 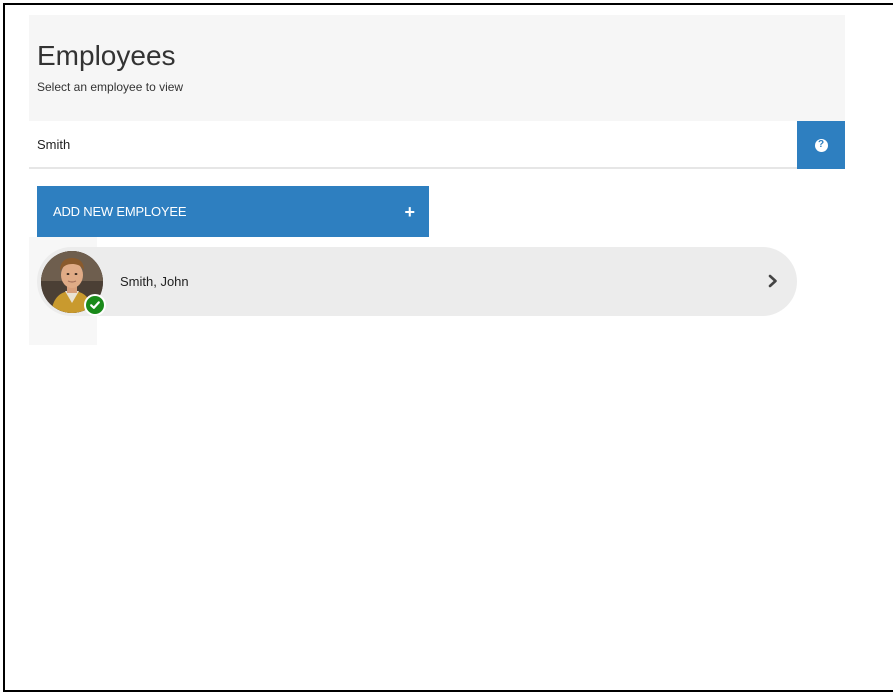 What do you see at coordinates (154, 281) in the screenshot?
I see `employee-name: Smith, John` at bounding box center [154, 281].